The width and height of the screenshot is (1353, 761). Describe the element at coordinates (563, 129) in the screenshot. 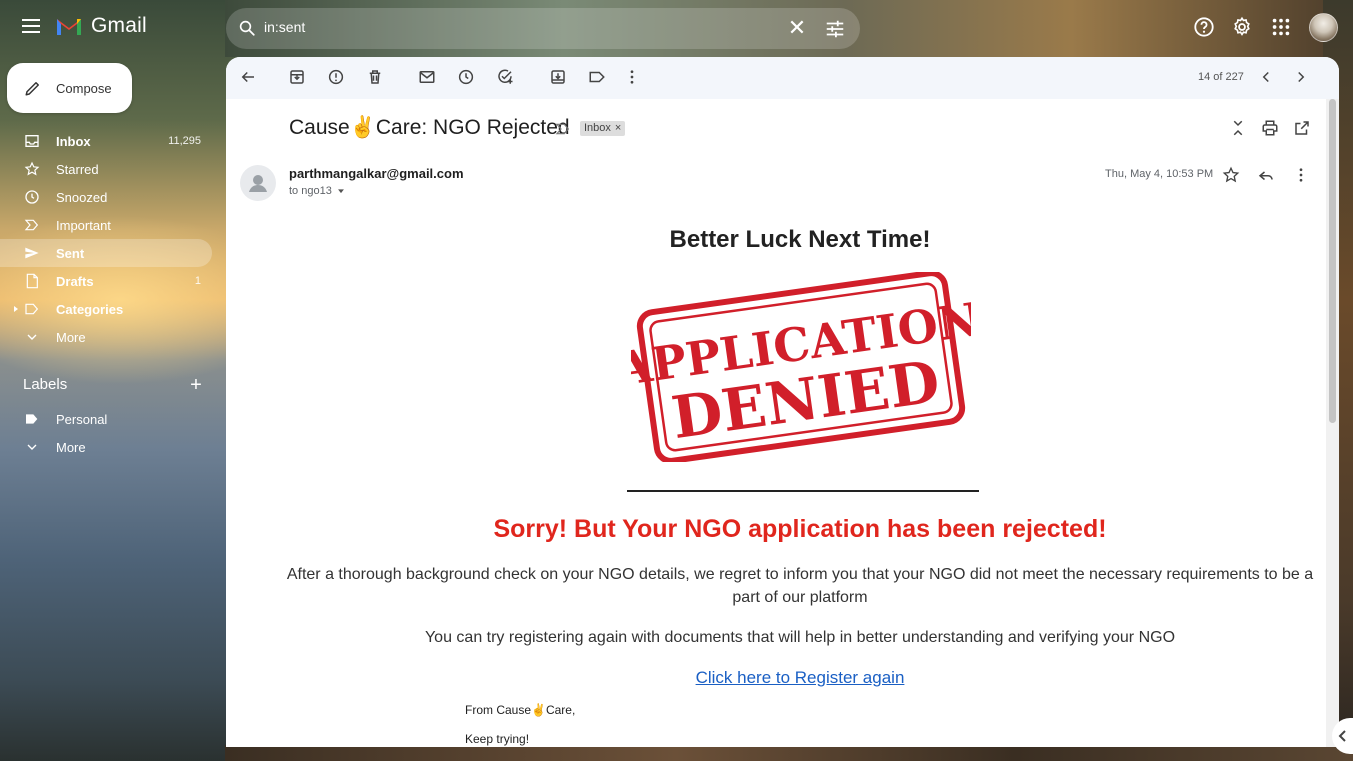

I see `importance-marker-icon` at that location.